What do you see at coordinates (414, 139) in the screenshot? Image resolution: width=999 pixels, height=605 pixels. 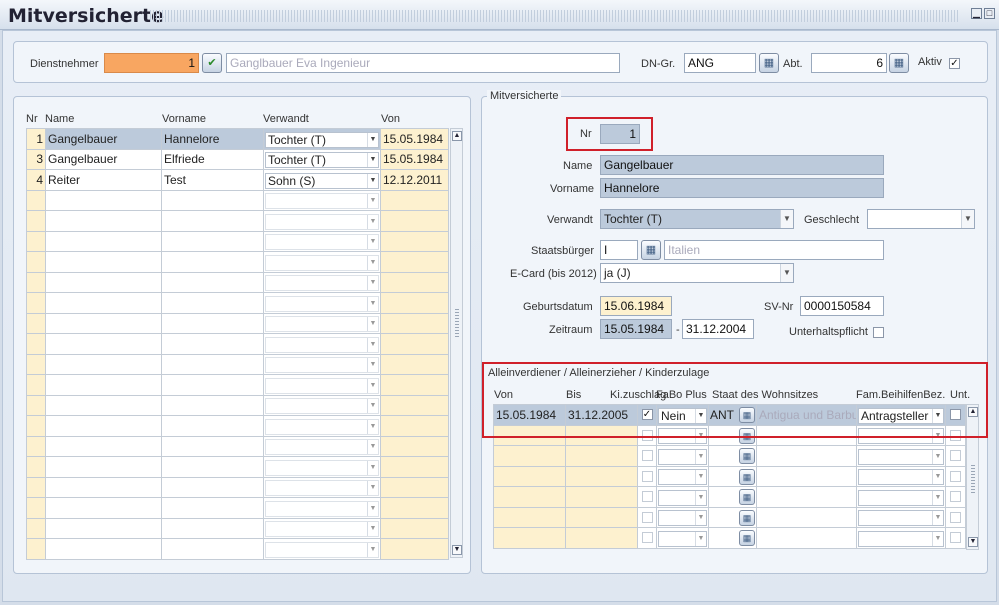 I see `cell-von: 15.05.1984` at bounding box center [414, 139].